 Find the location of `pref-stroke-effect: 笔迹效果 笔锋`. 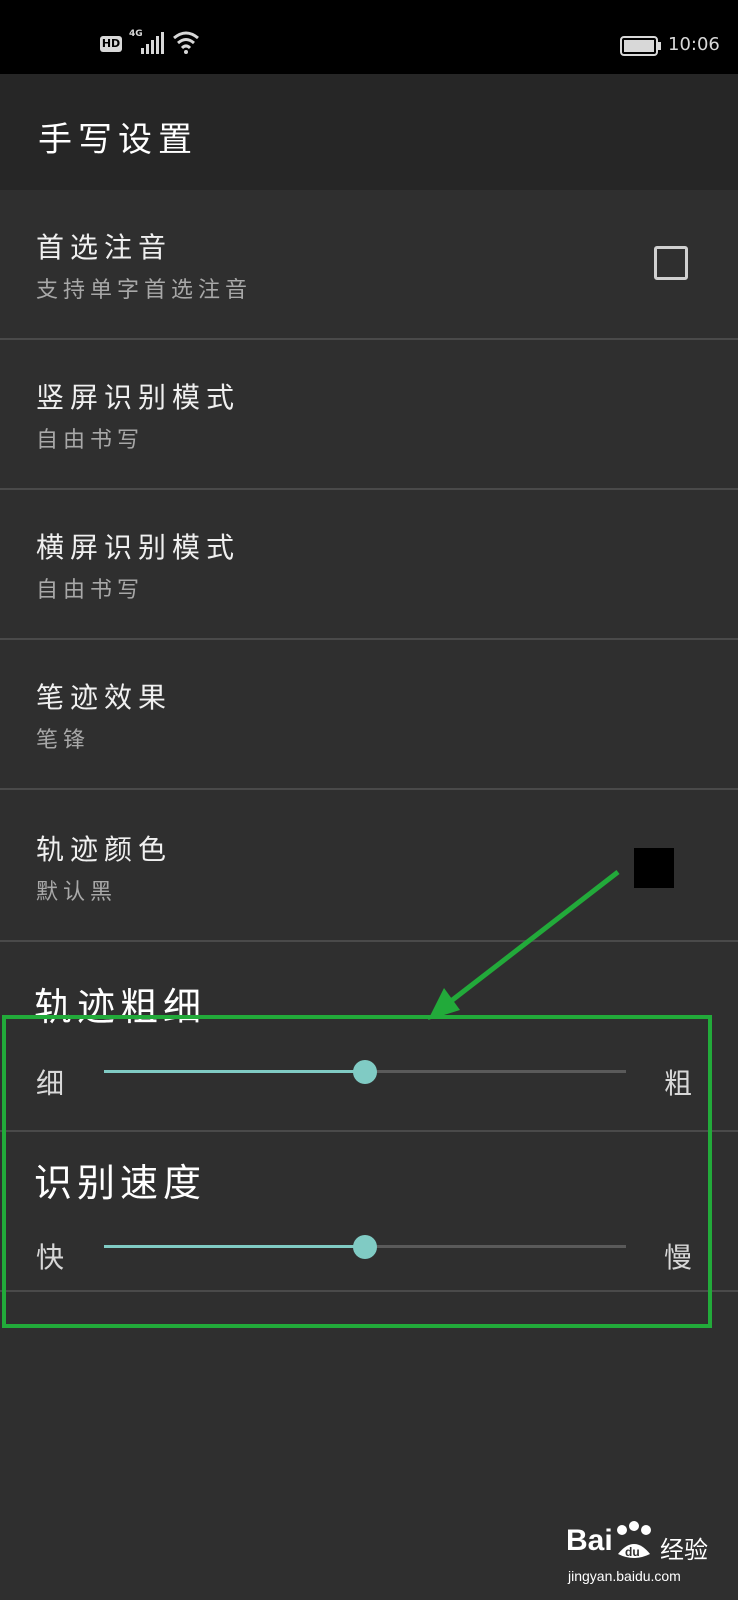

pref-stroke-effect: 笔迹效果 笔锋 is located at coordinates (369, 715).